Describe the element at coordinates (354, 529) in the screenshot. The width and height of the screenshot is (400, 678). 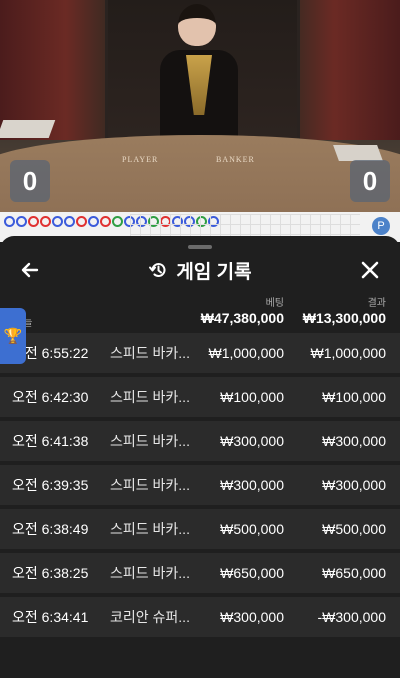
I see `row-result-amount: ₩500,000` at that location.